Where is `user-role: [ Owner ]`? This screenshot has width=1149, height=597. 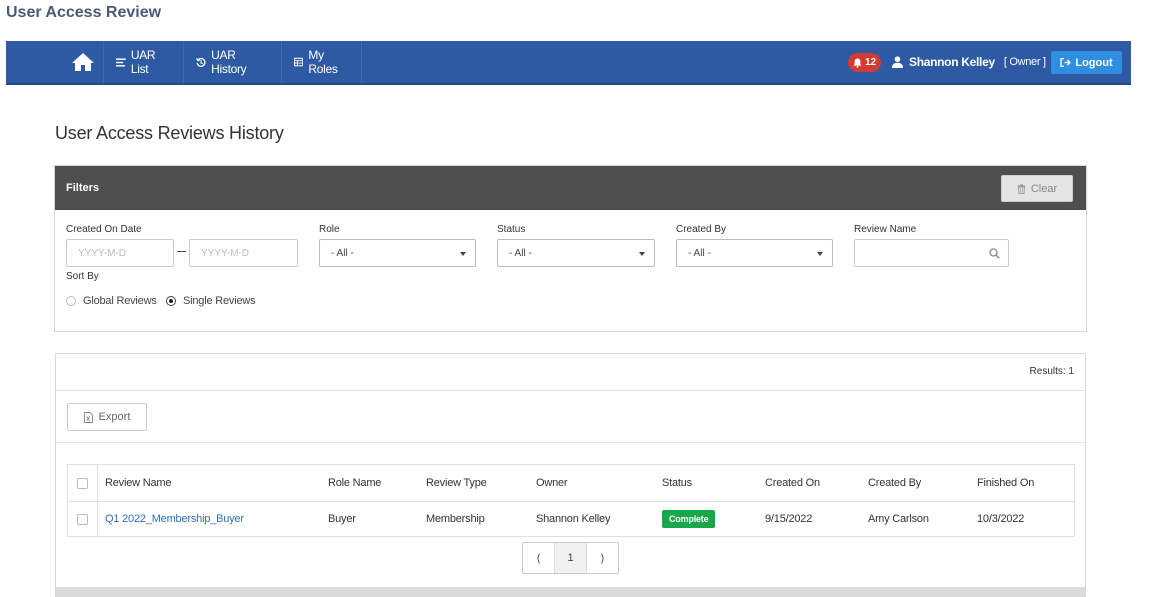
user-role: [ Owner ] is located at coordinates (1024, 62).